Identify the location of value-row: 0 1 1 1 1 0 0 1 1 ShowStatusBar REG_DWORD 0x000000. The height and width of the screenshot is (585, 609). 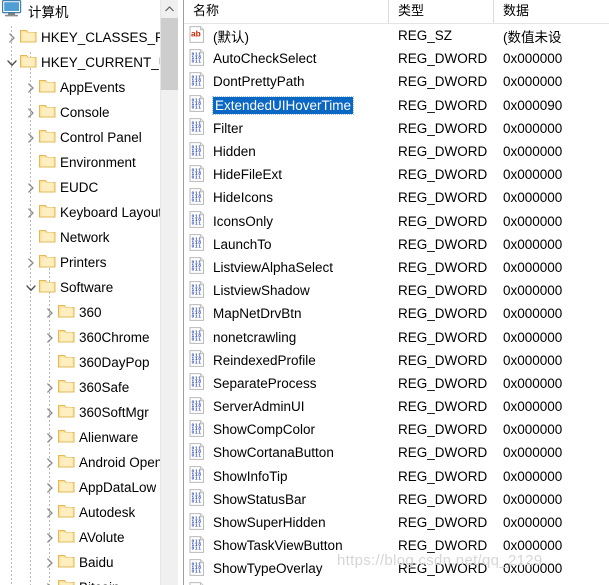
(396, 499).